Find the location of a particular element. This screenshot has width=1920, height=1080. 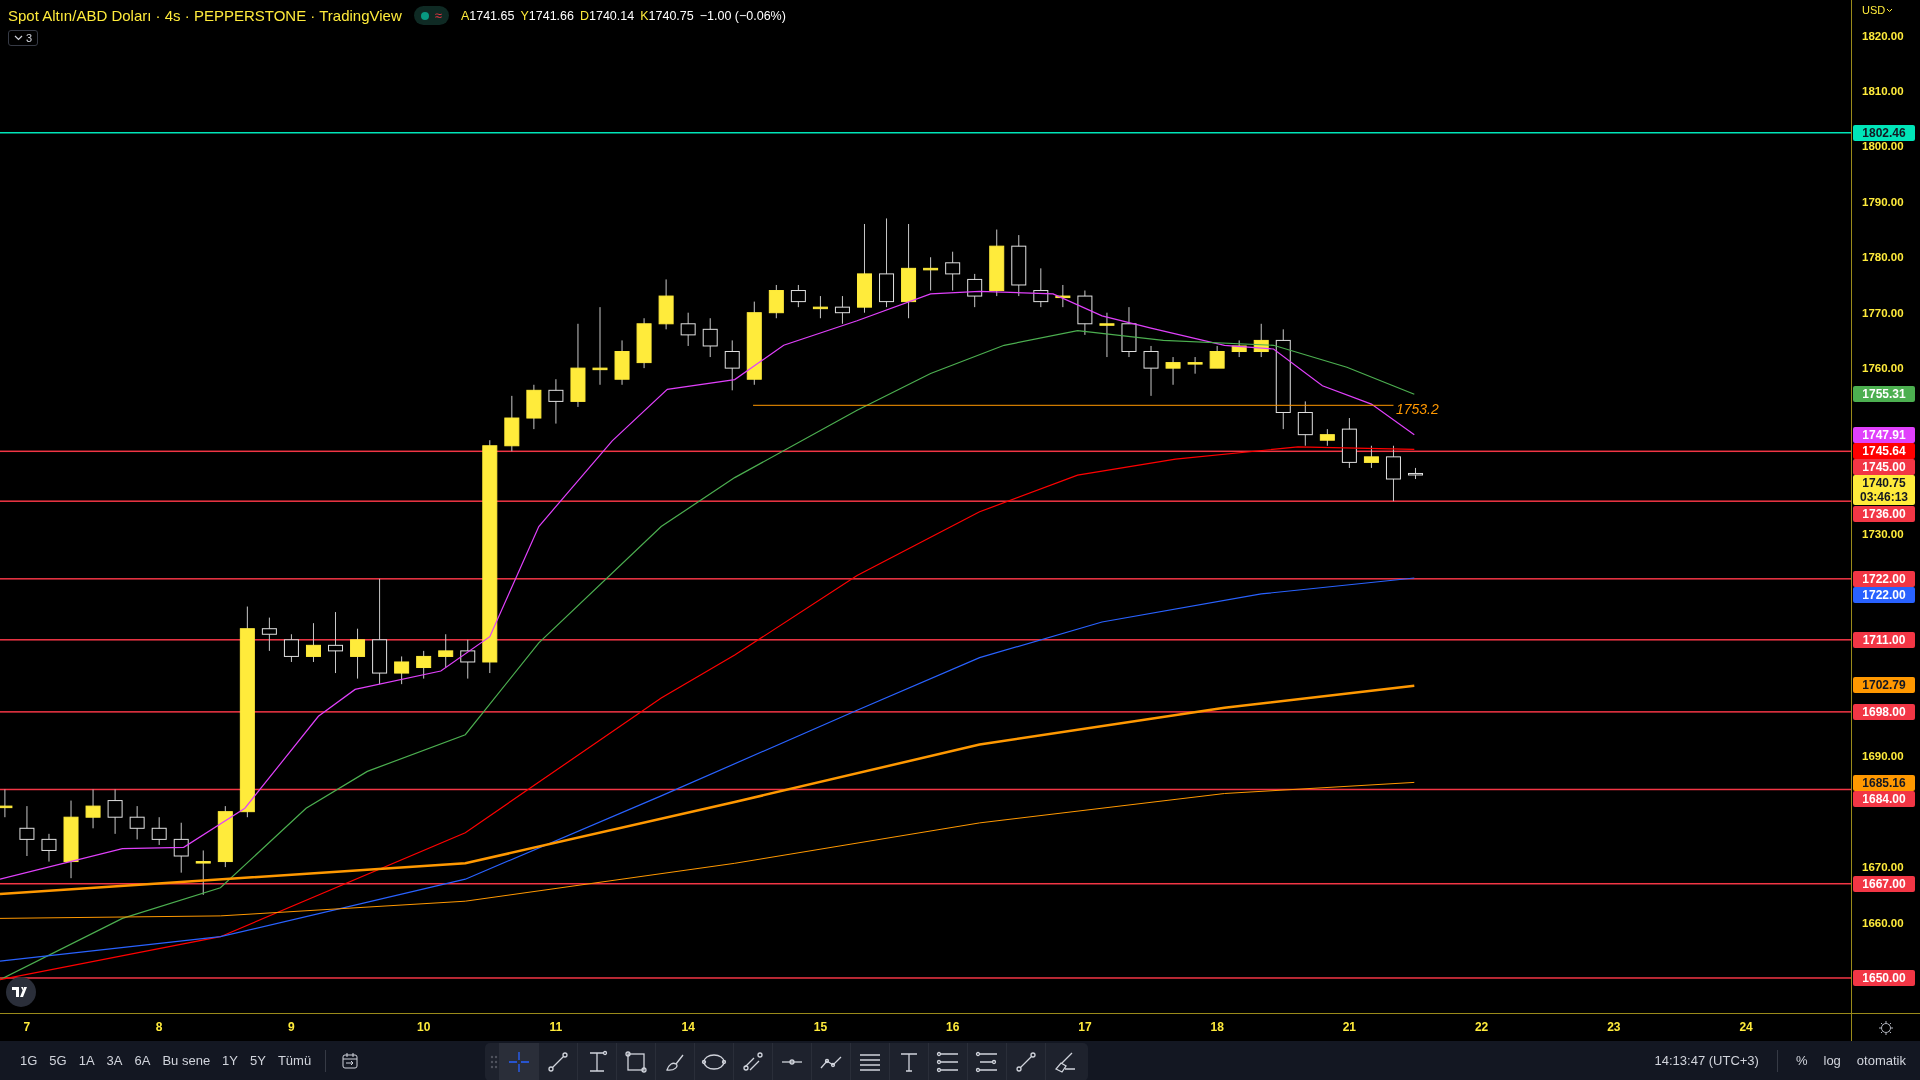

price-tag: 1745.64 is located at coordinates (1884, 451).